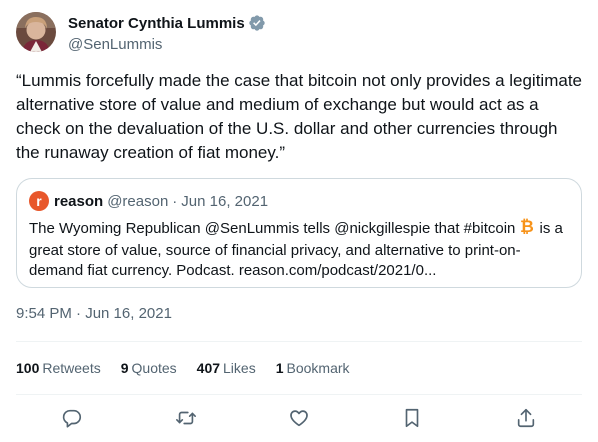 This screenshot has width=598, height=442. What do you see at coordinates (138, 201) in the screenshot?
I see `quoted-author-handle: @reason` at bounding box center [138, 201].